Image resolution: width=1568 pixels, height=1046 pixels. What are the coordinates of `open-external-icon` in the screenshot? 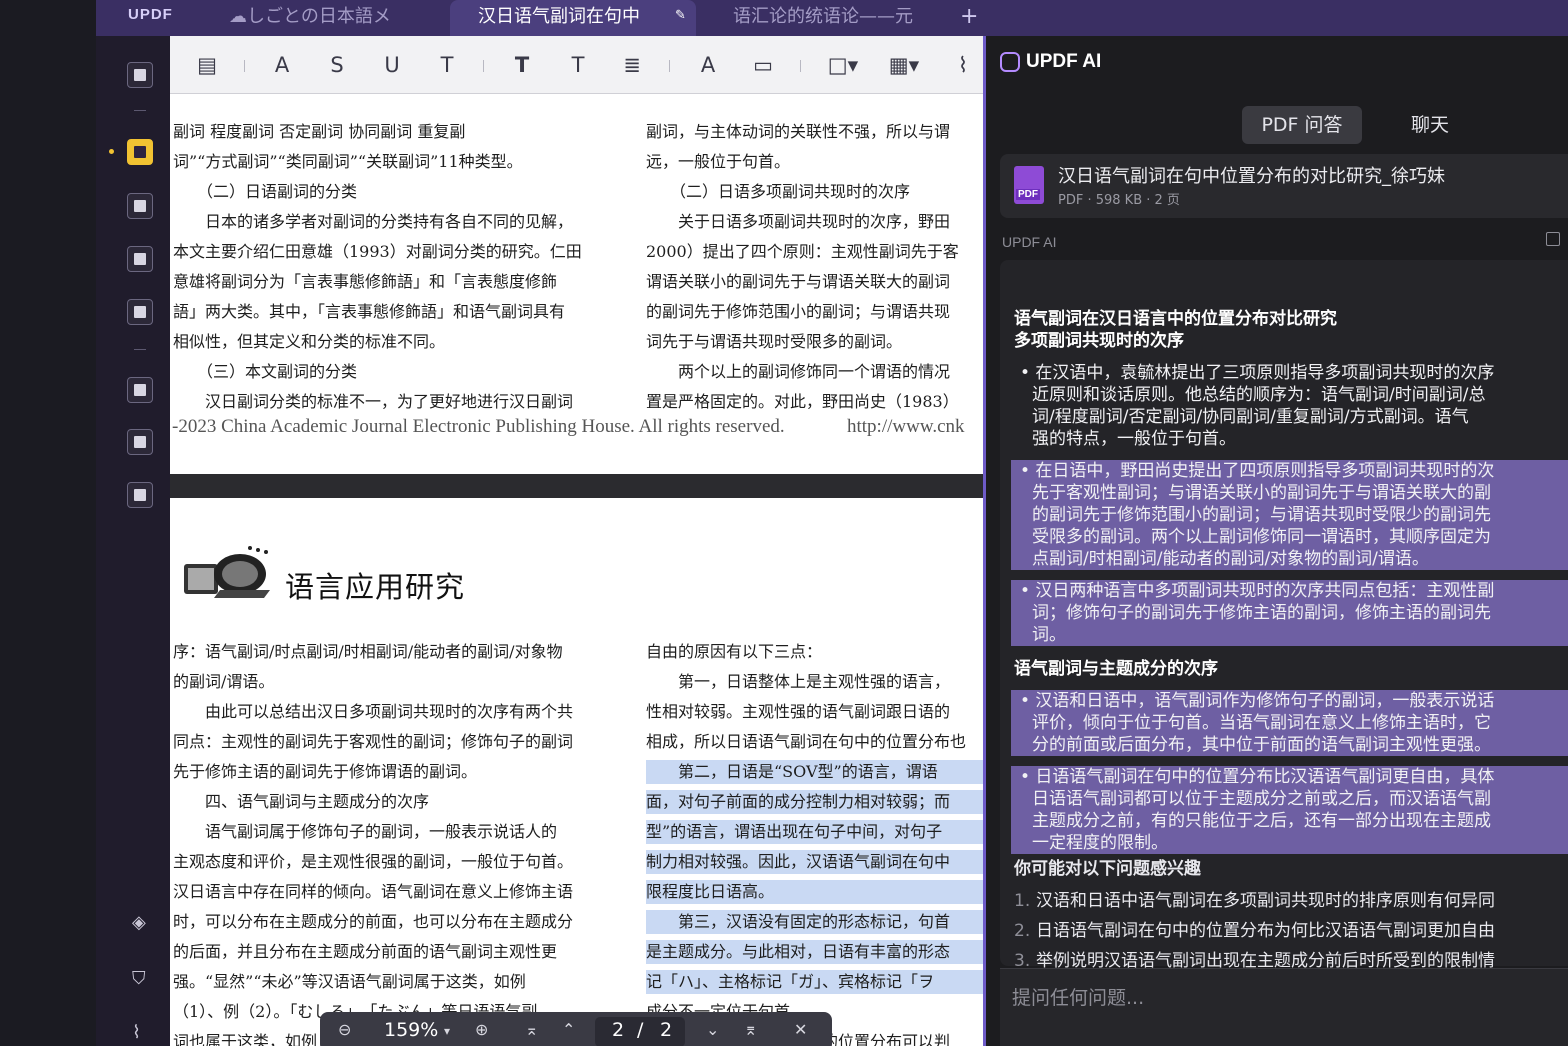 It's located at (1553, 239).